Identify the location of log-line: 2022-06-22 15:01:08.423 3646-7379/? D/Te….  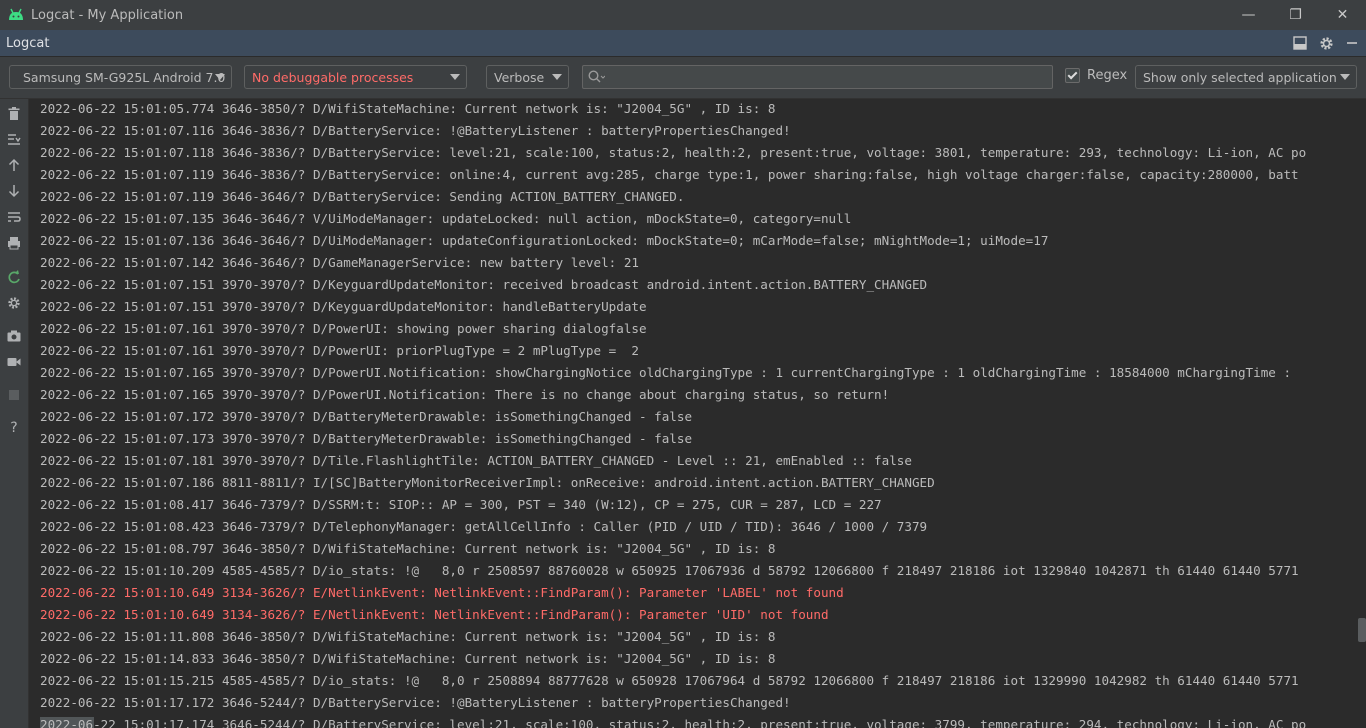
(484, 526).